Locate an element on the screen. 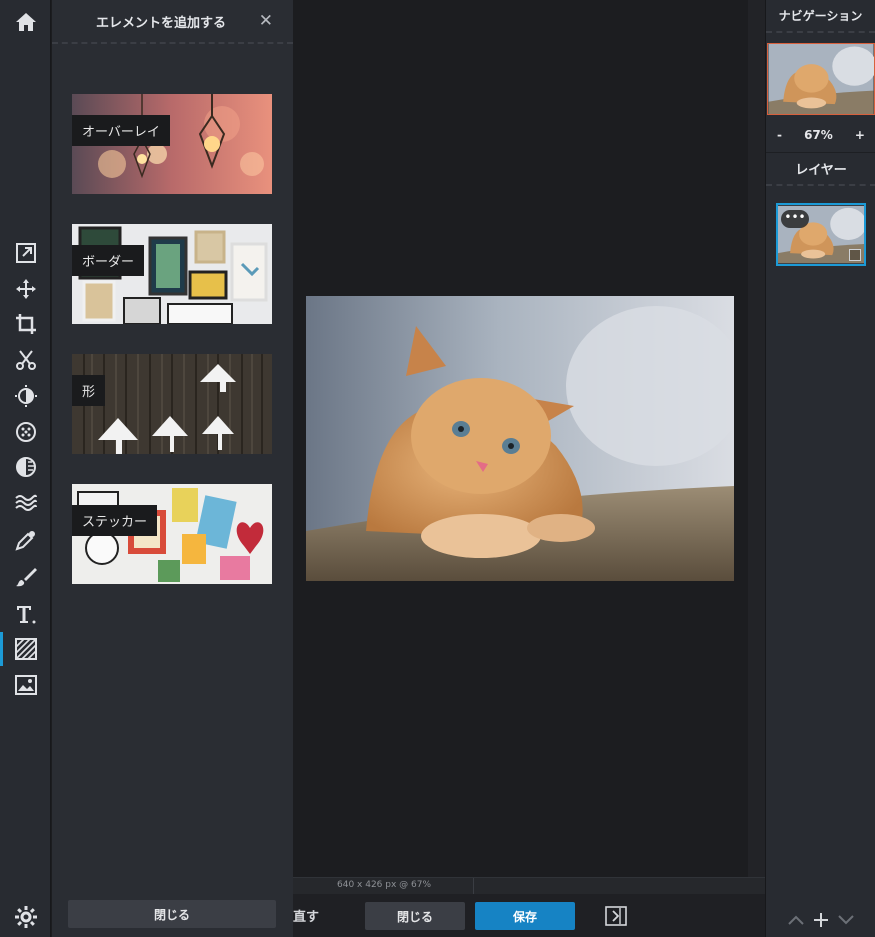  move-icon is located at coordinates (25, 289).